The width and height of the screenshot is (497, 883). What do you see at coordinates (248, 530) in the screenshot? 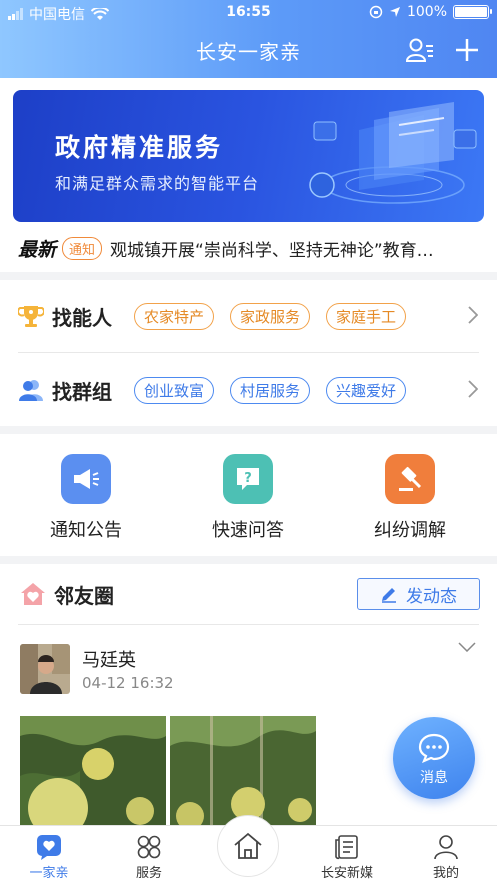
I see `qa-label: 快速问答` at bounding box center [248, 530].